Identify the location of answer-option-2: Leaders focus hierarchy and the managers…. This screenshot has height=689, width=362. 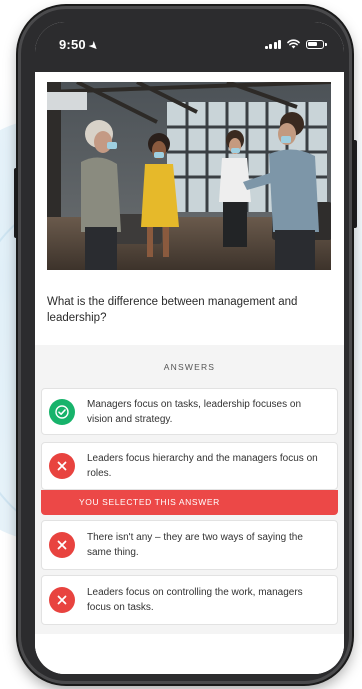
(189, 466).